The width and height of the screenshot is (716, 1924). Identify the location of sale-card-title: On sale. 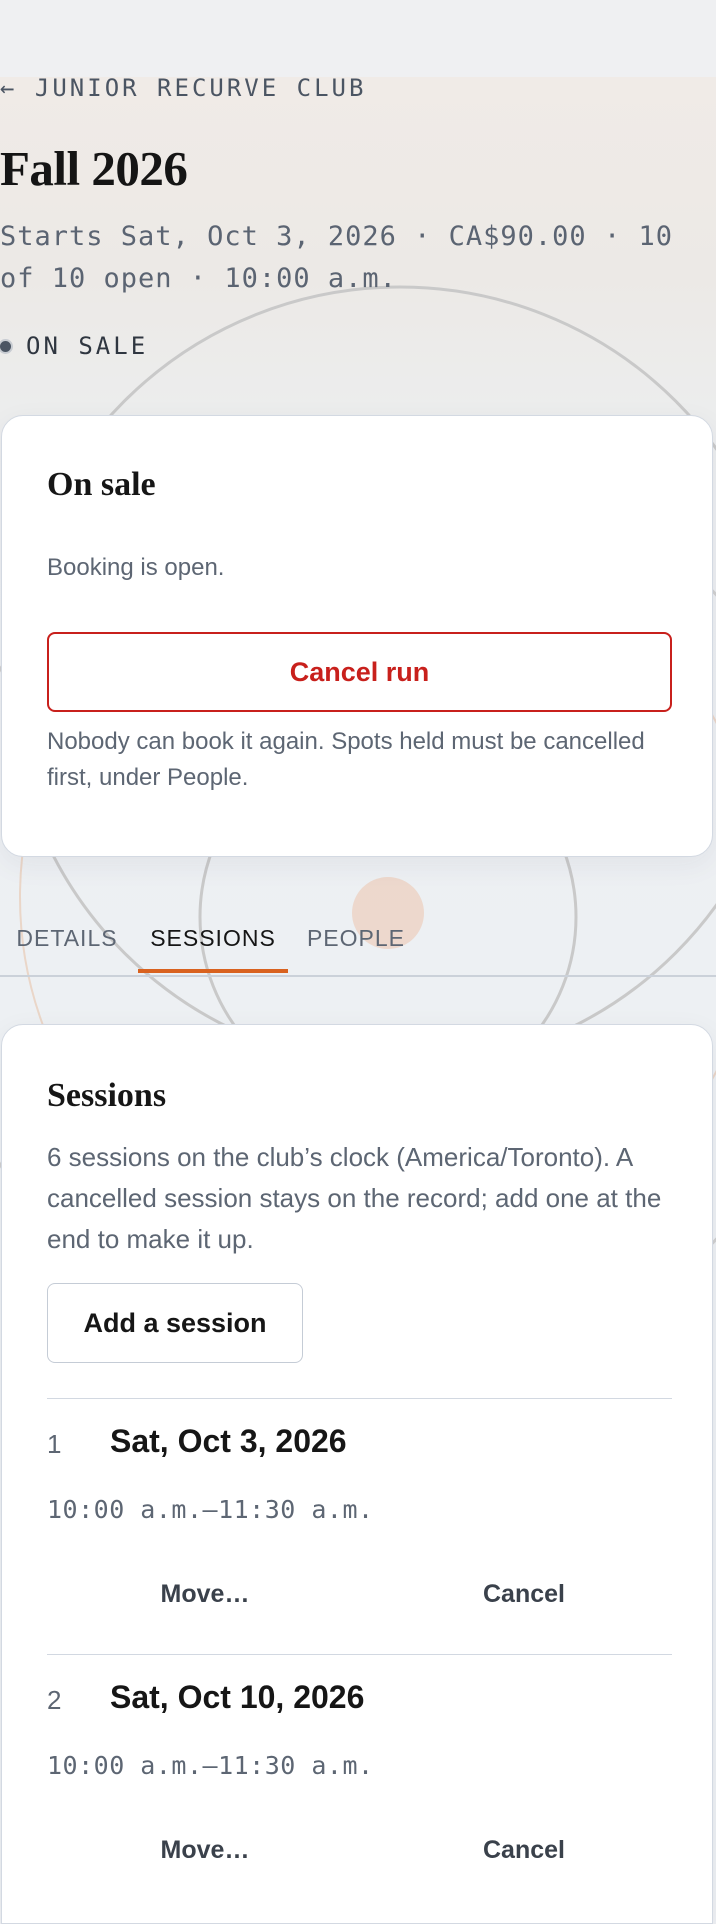
(101, 484).